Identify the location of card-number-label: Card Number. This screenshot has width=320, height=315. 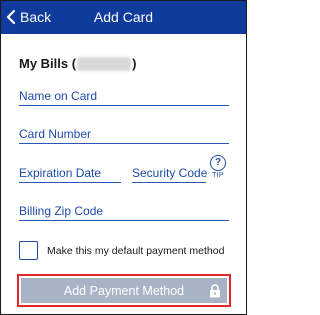
(55, 134).